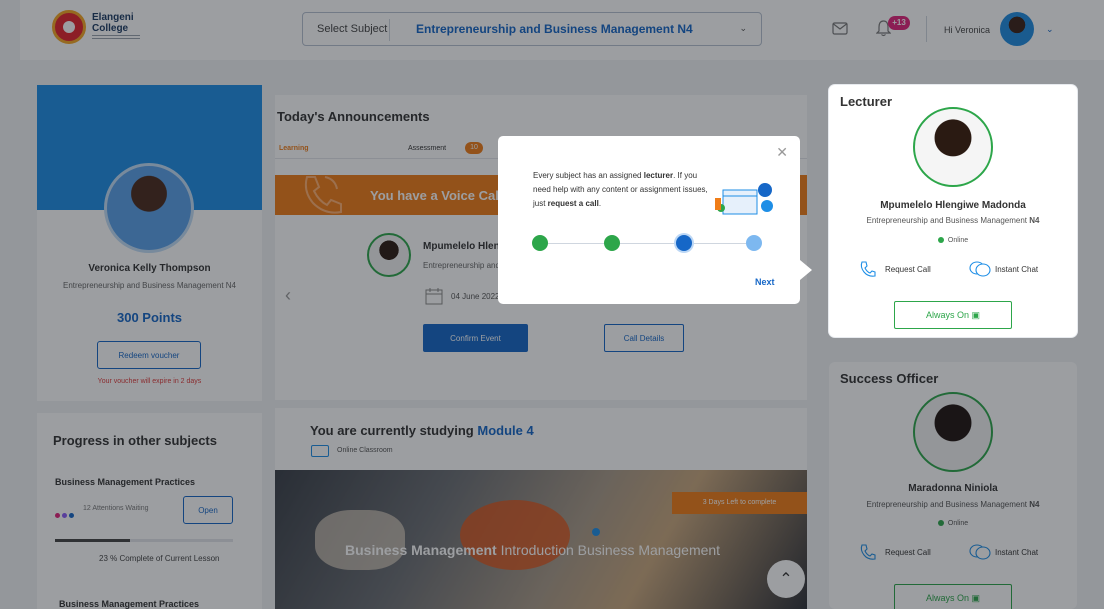 The width and height of the screenshot is (1104, 609). What do you see at coordinates (868, 269) in the screenshot?
I see `phone-icon` at bounding box center [868, 269].